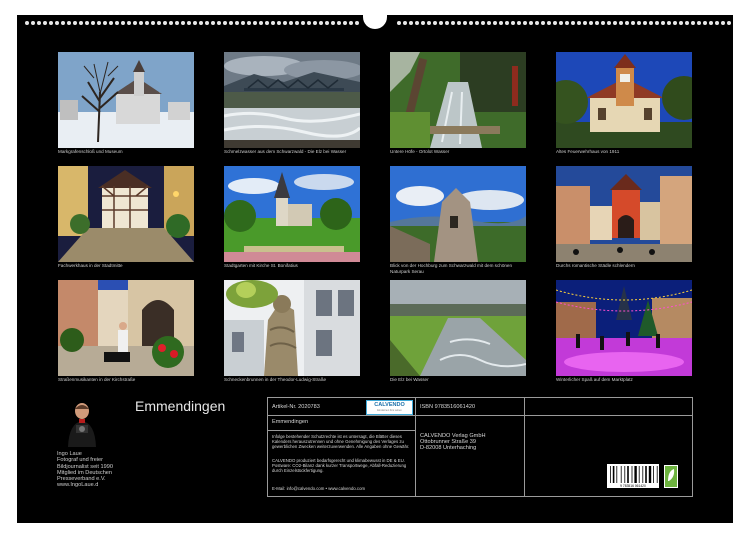  Describe the element at coordinates (624, 100) in the screenshot. I see `photo-fire-station` at that location.